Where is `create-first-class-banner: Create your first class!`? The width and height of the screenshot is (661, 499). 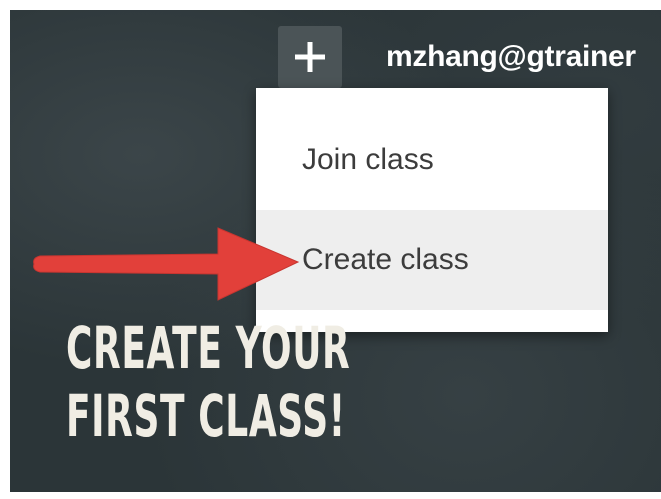
create-first-class-banner: Create your first class! is located at coordinates (208, 382).